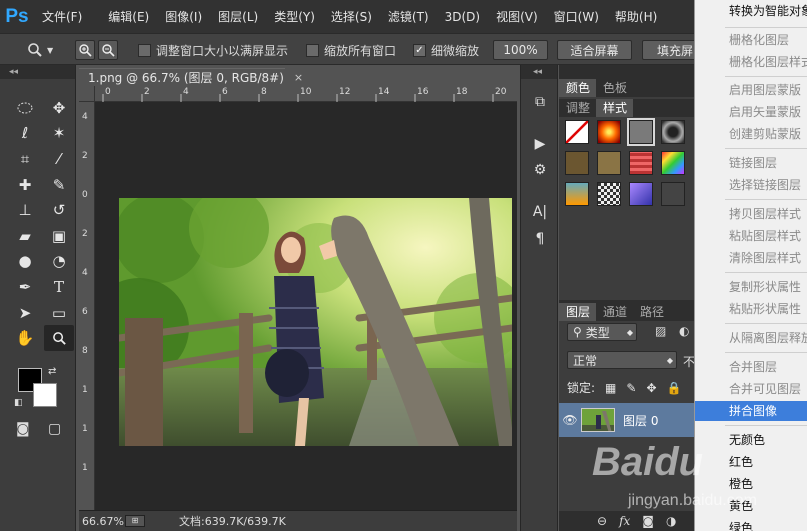 This screenshot has width=807, height=531. What do you see at coordinates (52, 371) in the screenshot?
I see `swap-colors-icon: ⇄` at bounding box center [52, 371].